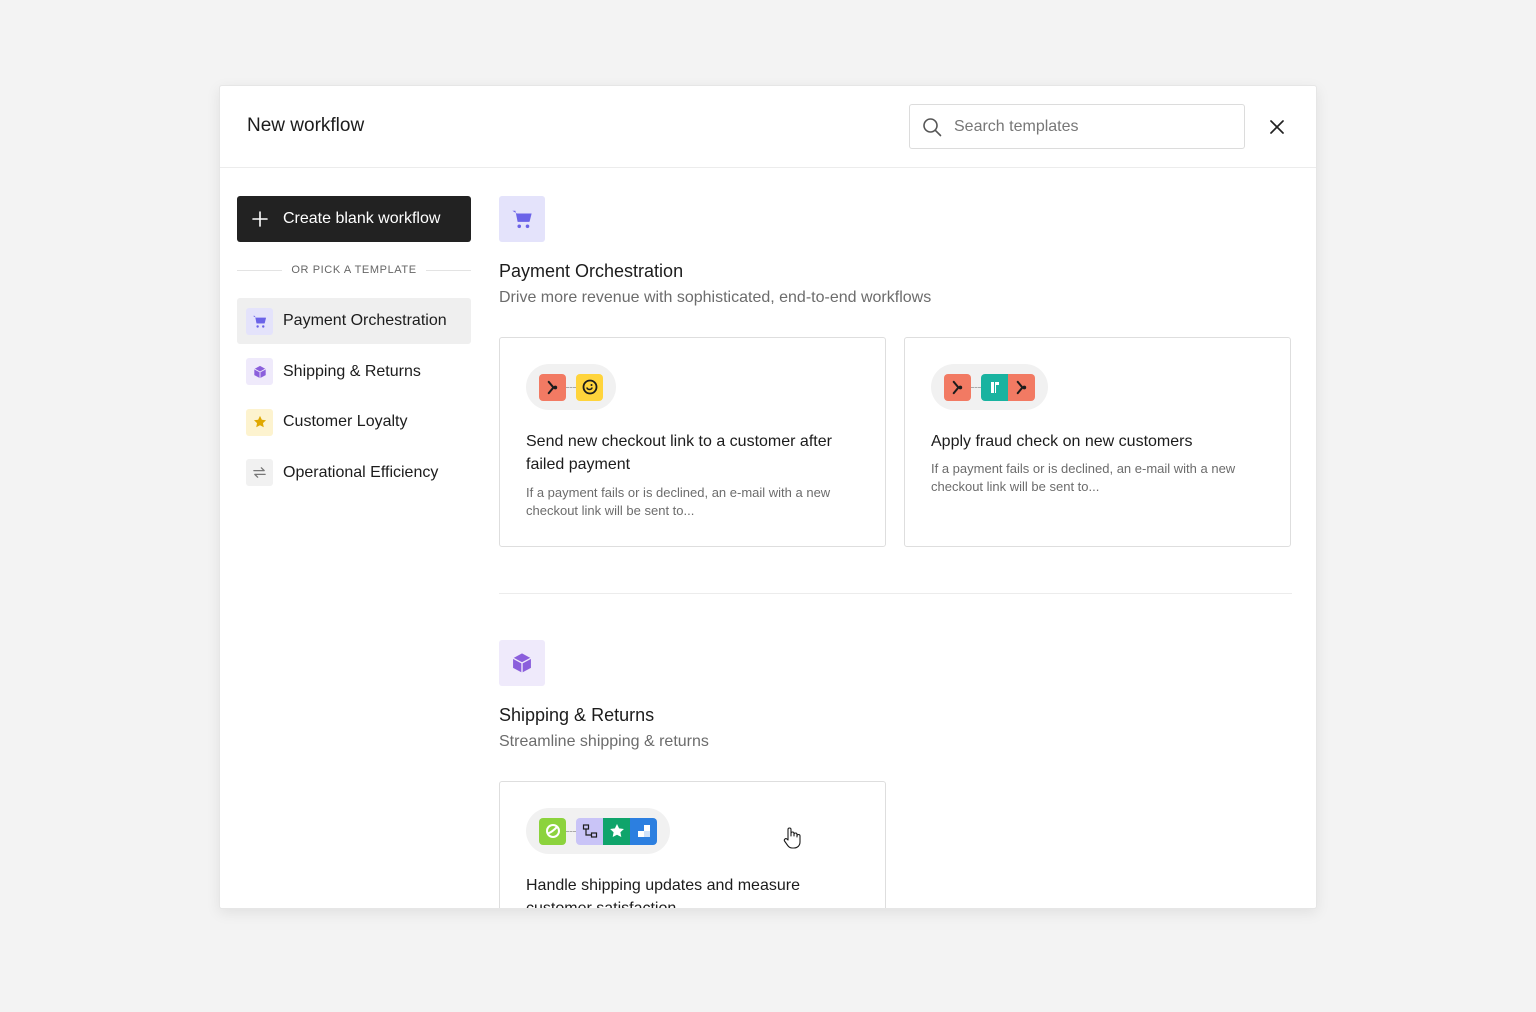  Describe the element at coordinates (1277, 127) in the screenshot. I see `close-icon` at that location.